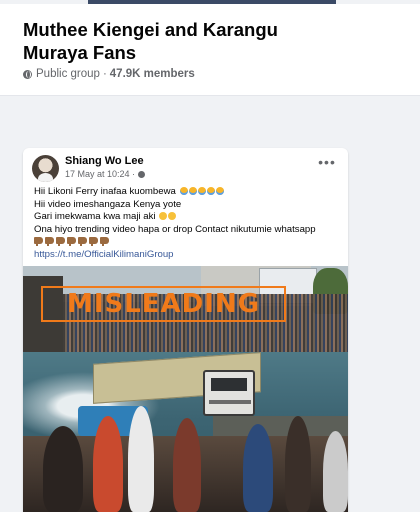 Image resolution: width=420 pixels, height=512 pixels. What do you see at coordinates (68, 74) in the screenshot?
I see `group-privacy: Public group` at bounding box center [68, 74].